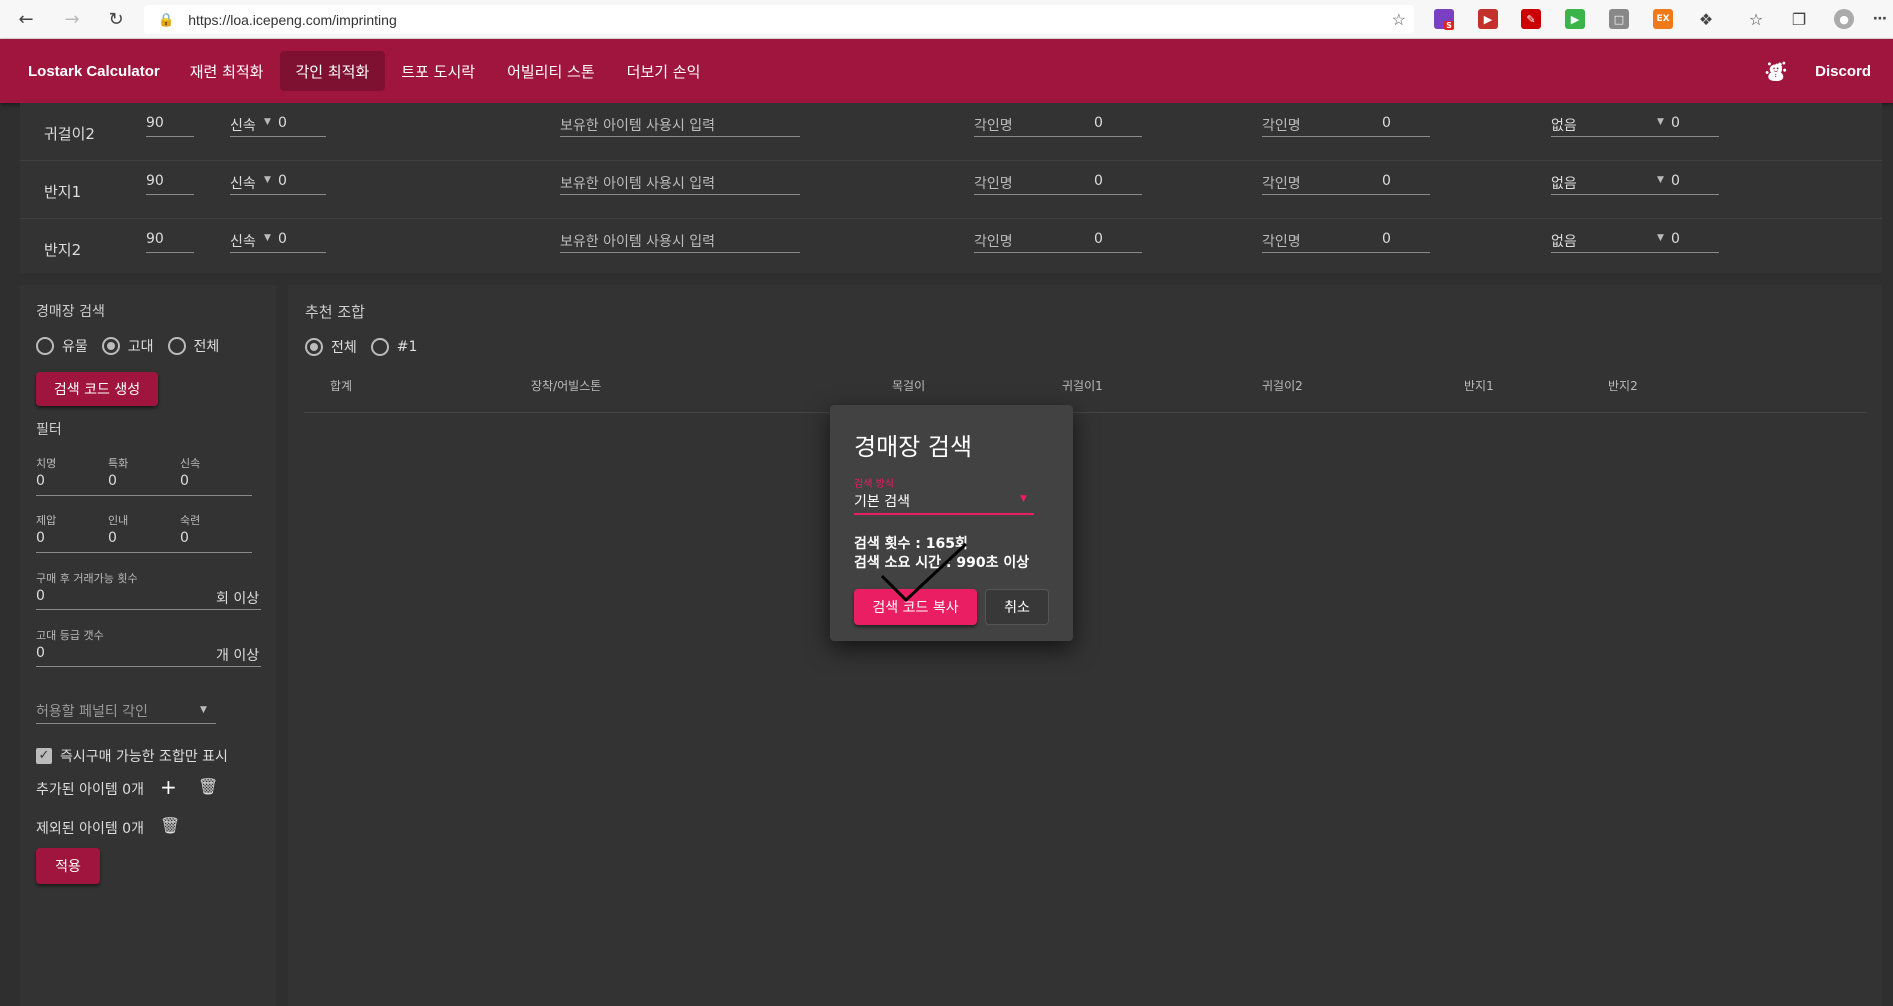 This screenshot has height=1006, width=1893. What do you see at coordinates (908, 385) in the screenshot?
I see `column-header: 목걸이` at bounding box center [908, 385].